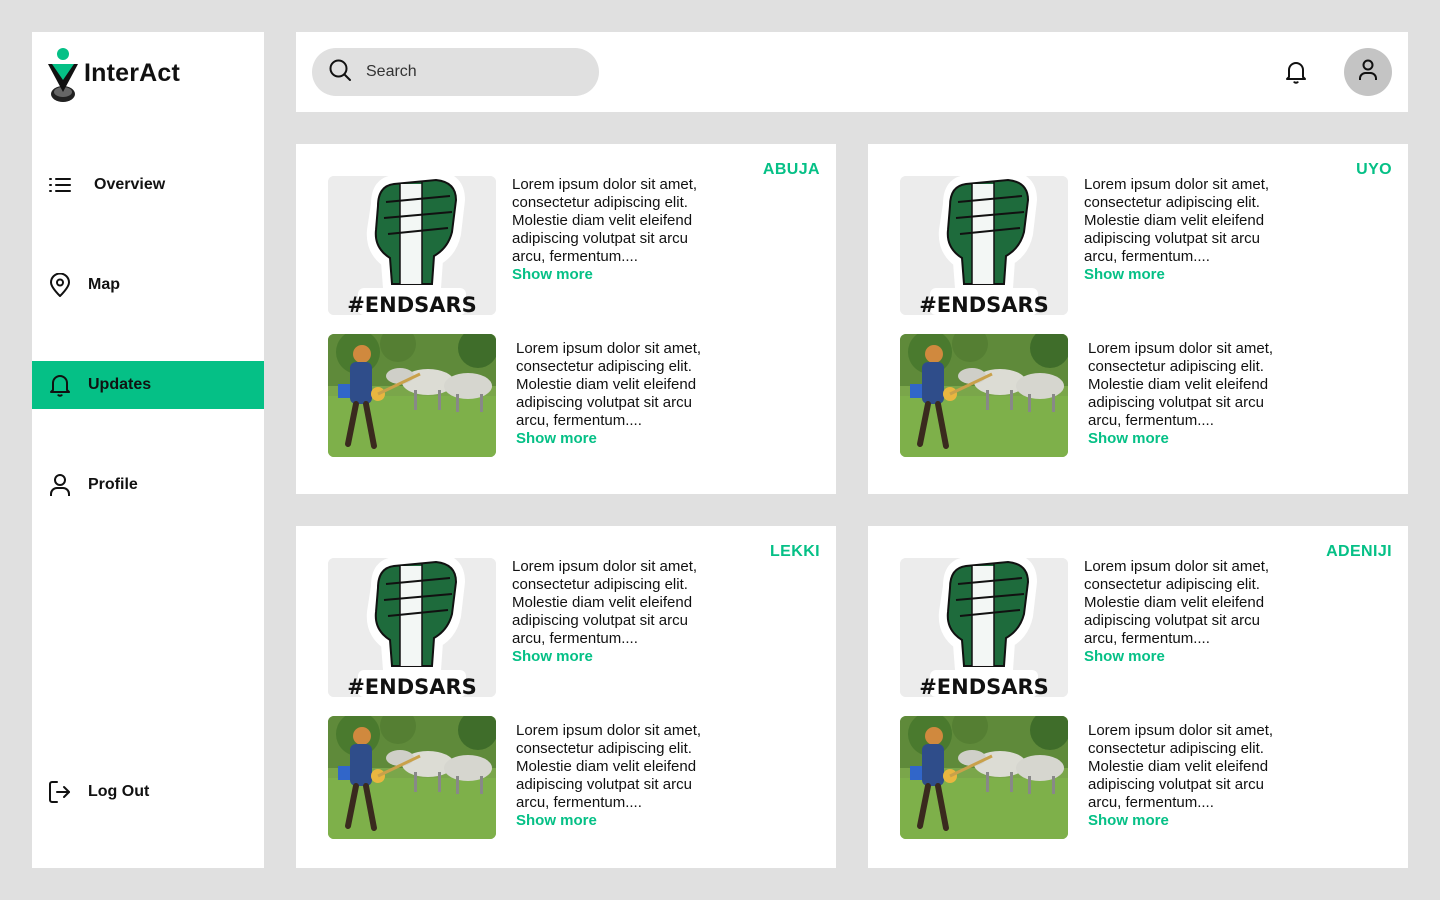 The height and width of the screenshot is (900, 1440). What do you see at coordinates (795, 551) in the screenshot?
I see `card-location-label: LEKKI` at bounding box center [795, 551].